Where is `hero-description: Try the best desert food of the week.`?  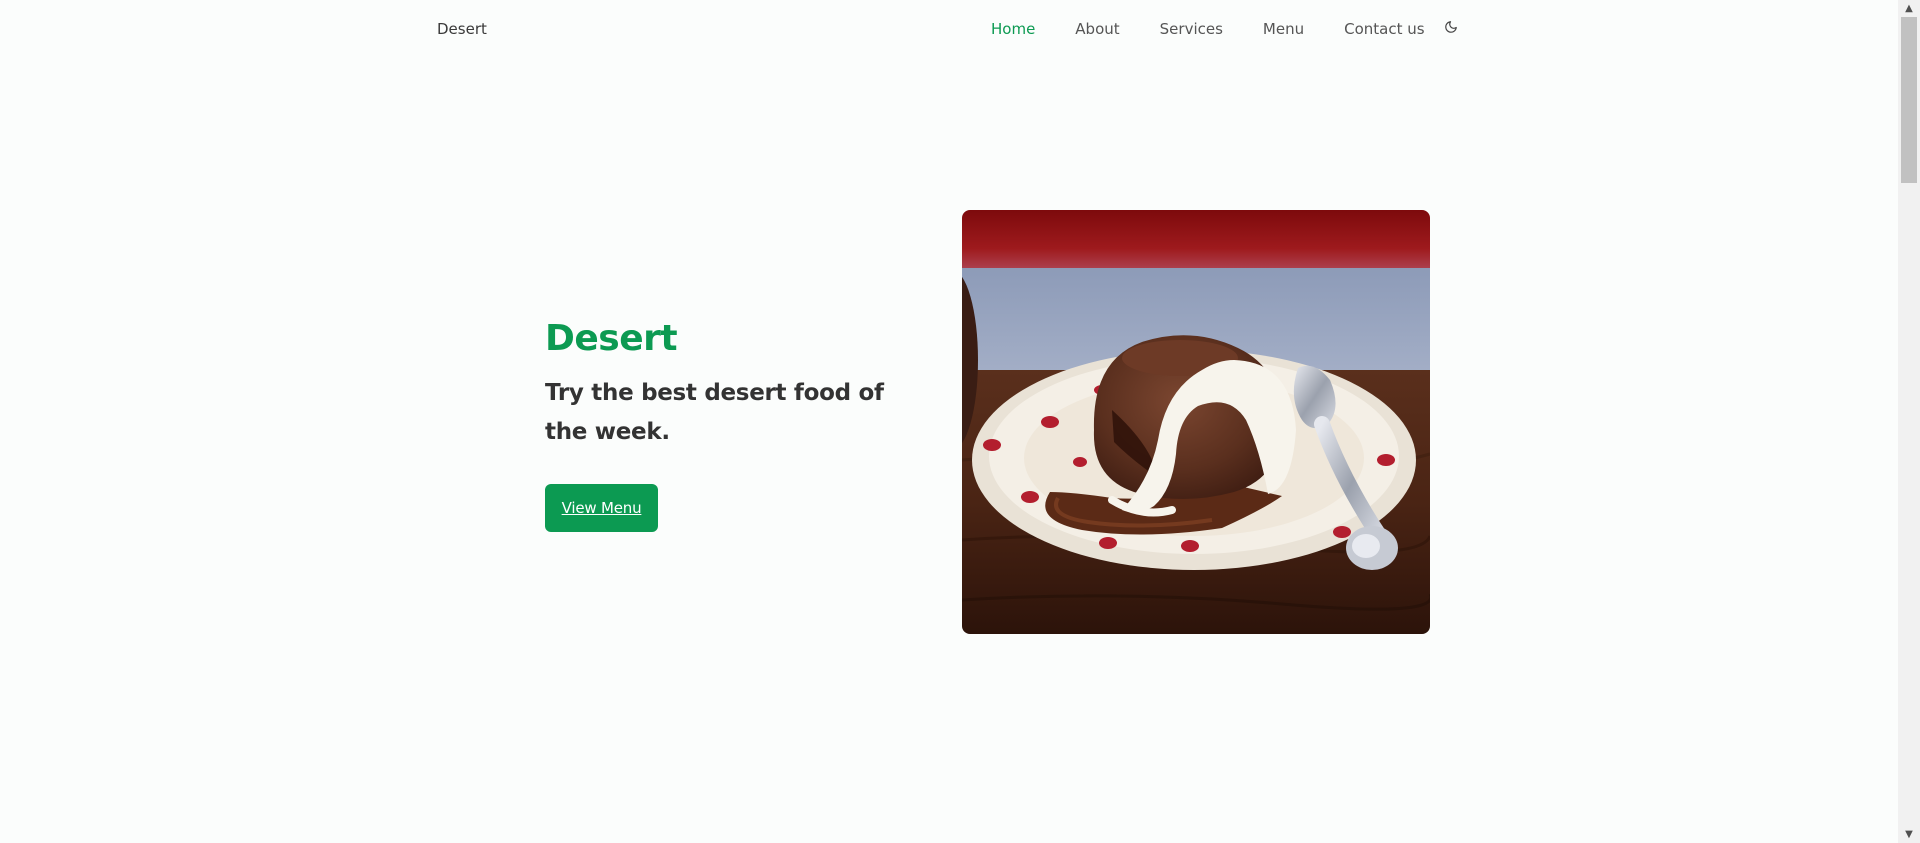
hero-description: Try the best desert food of the week. is located at coordinates (714, 412).